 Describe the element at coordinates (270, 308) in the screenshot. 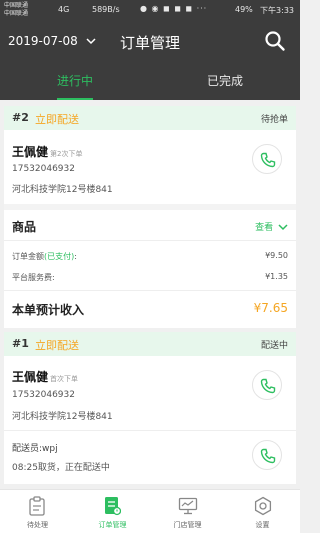

I see `income-value: ¥7.65` at that location.